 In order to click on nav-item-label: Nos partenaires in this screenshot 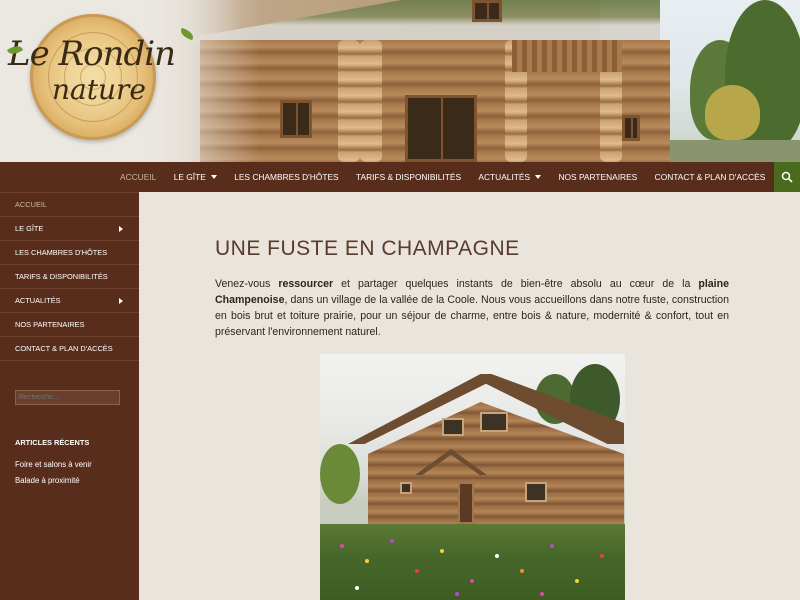, I will do `click(598, 177)`.